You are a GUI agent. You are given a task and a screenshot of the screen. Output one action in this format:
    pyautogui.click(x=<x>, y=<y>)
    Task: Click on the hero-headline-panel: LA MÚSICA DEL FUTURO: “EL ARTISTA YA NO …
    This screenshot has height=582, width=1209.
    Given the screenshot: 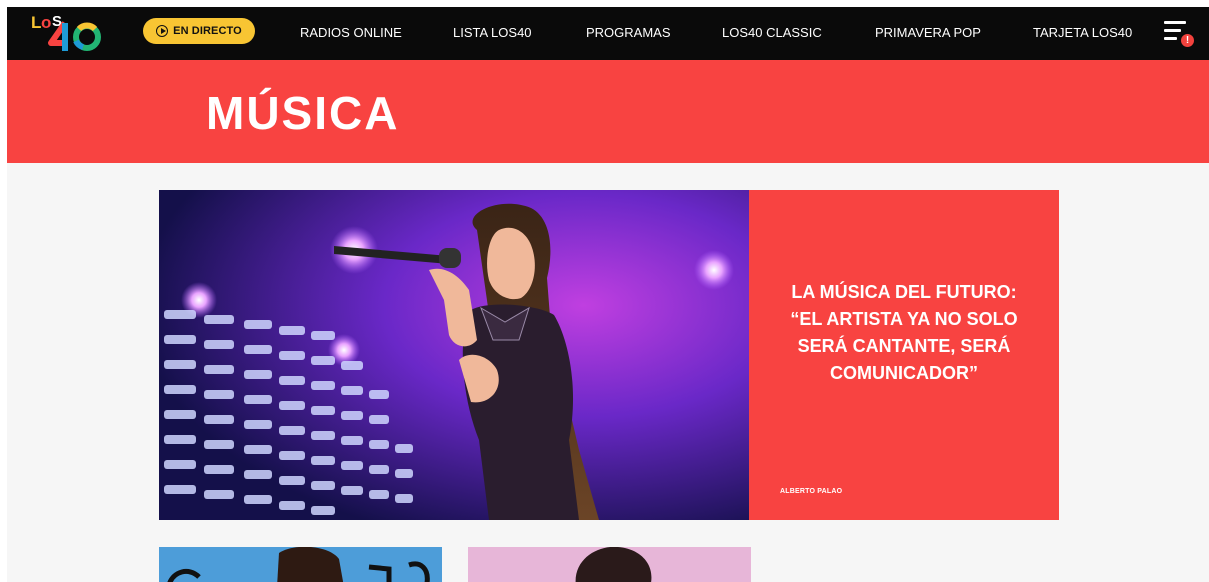 What is the action you would take?
    pyautogui.click(x=904, y=355)
    